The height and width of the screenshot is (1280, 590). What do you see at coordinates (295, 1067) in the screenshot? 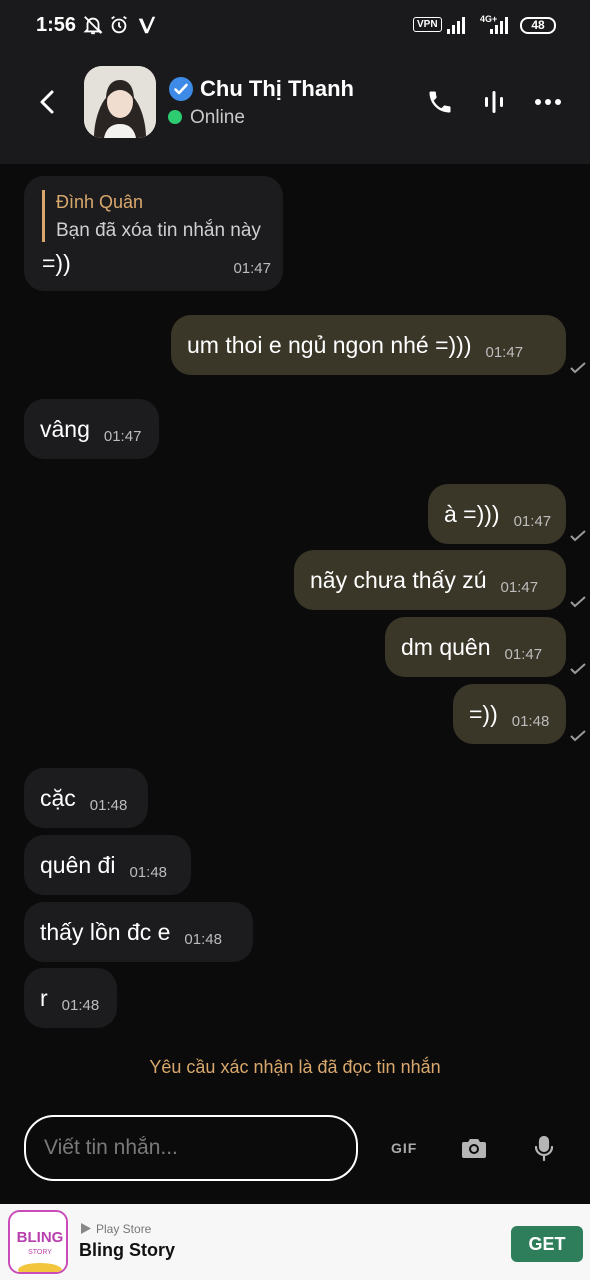
I see `read-receipt-request-link: Yêu cầu xác nhận là đã đọc tin nhắn` at bounding box center [295, 1067].